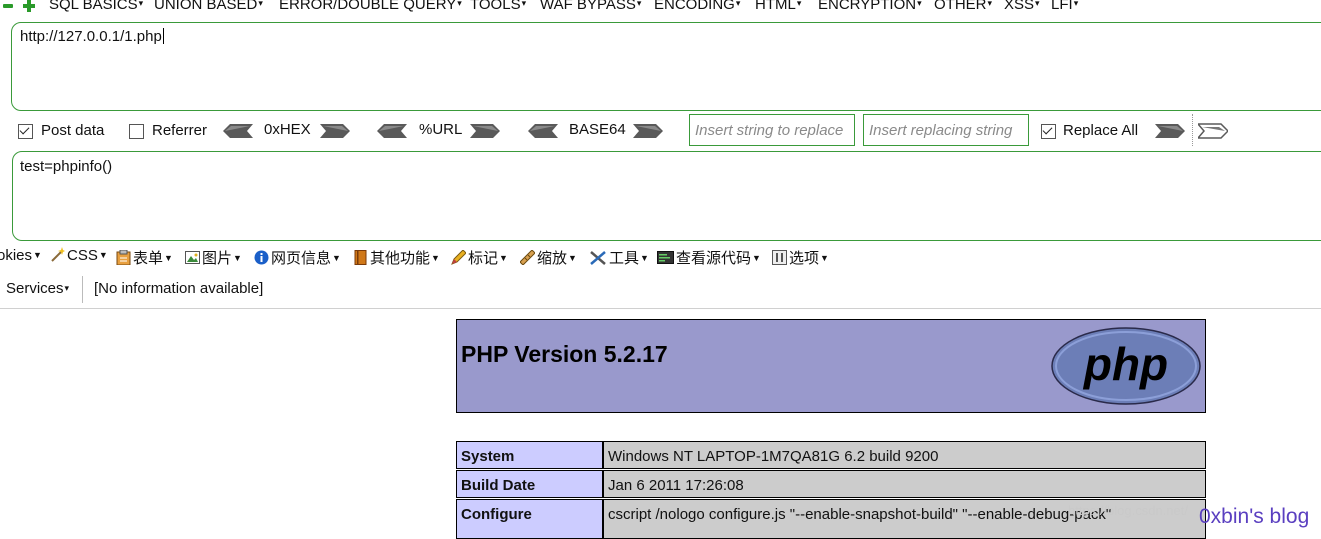  What do you see at coordinates (527, 257) in the screenshot?
I see `ruler-icon` at bounding box center [527, 257].